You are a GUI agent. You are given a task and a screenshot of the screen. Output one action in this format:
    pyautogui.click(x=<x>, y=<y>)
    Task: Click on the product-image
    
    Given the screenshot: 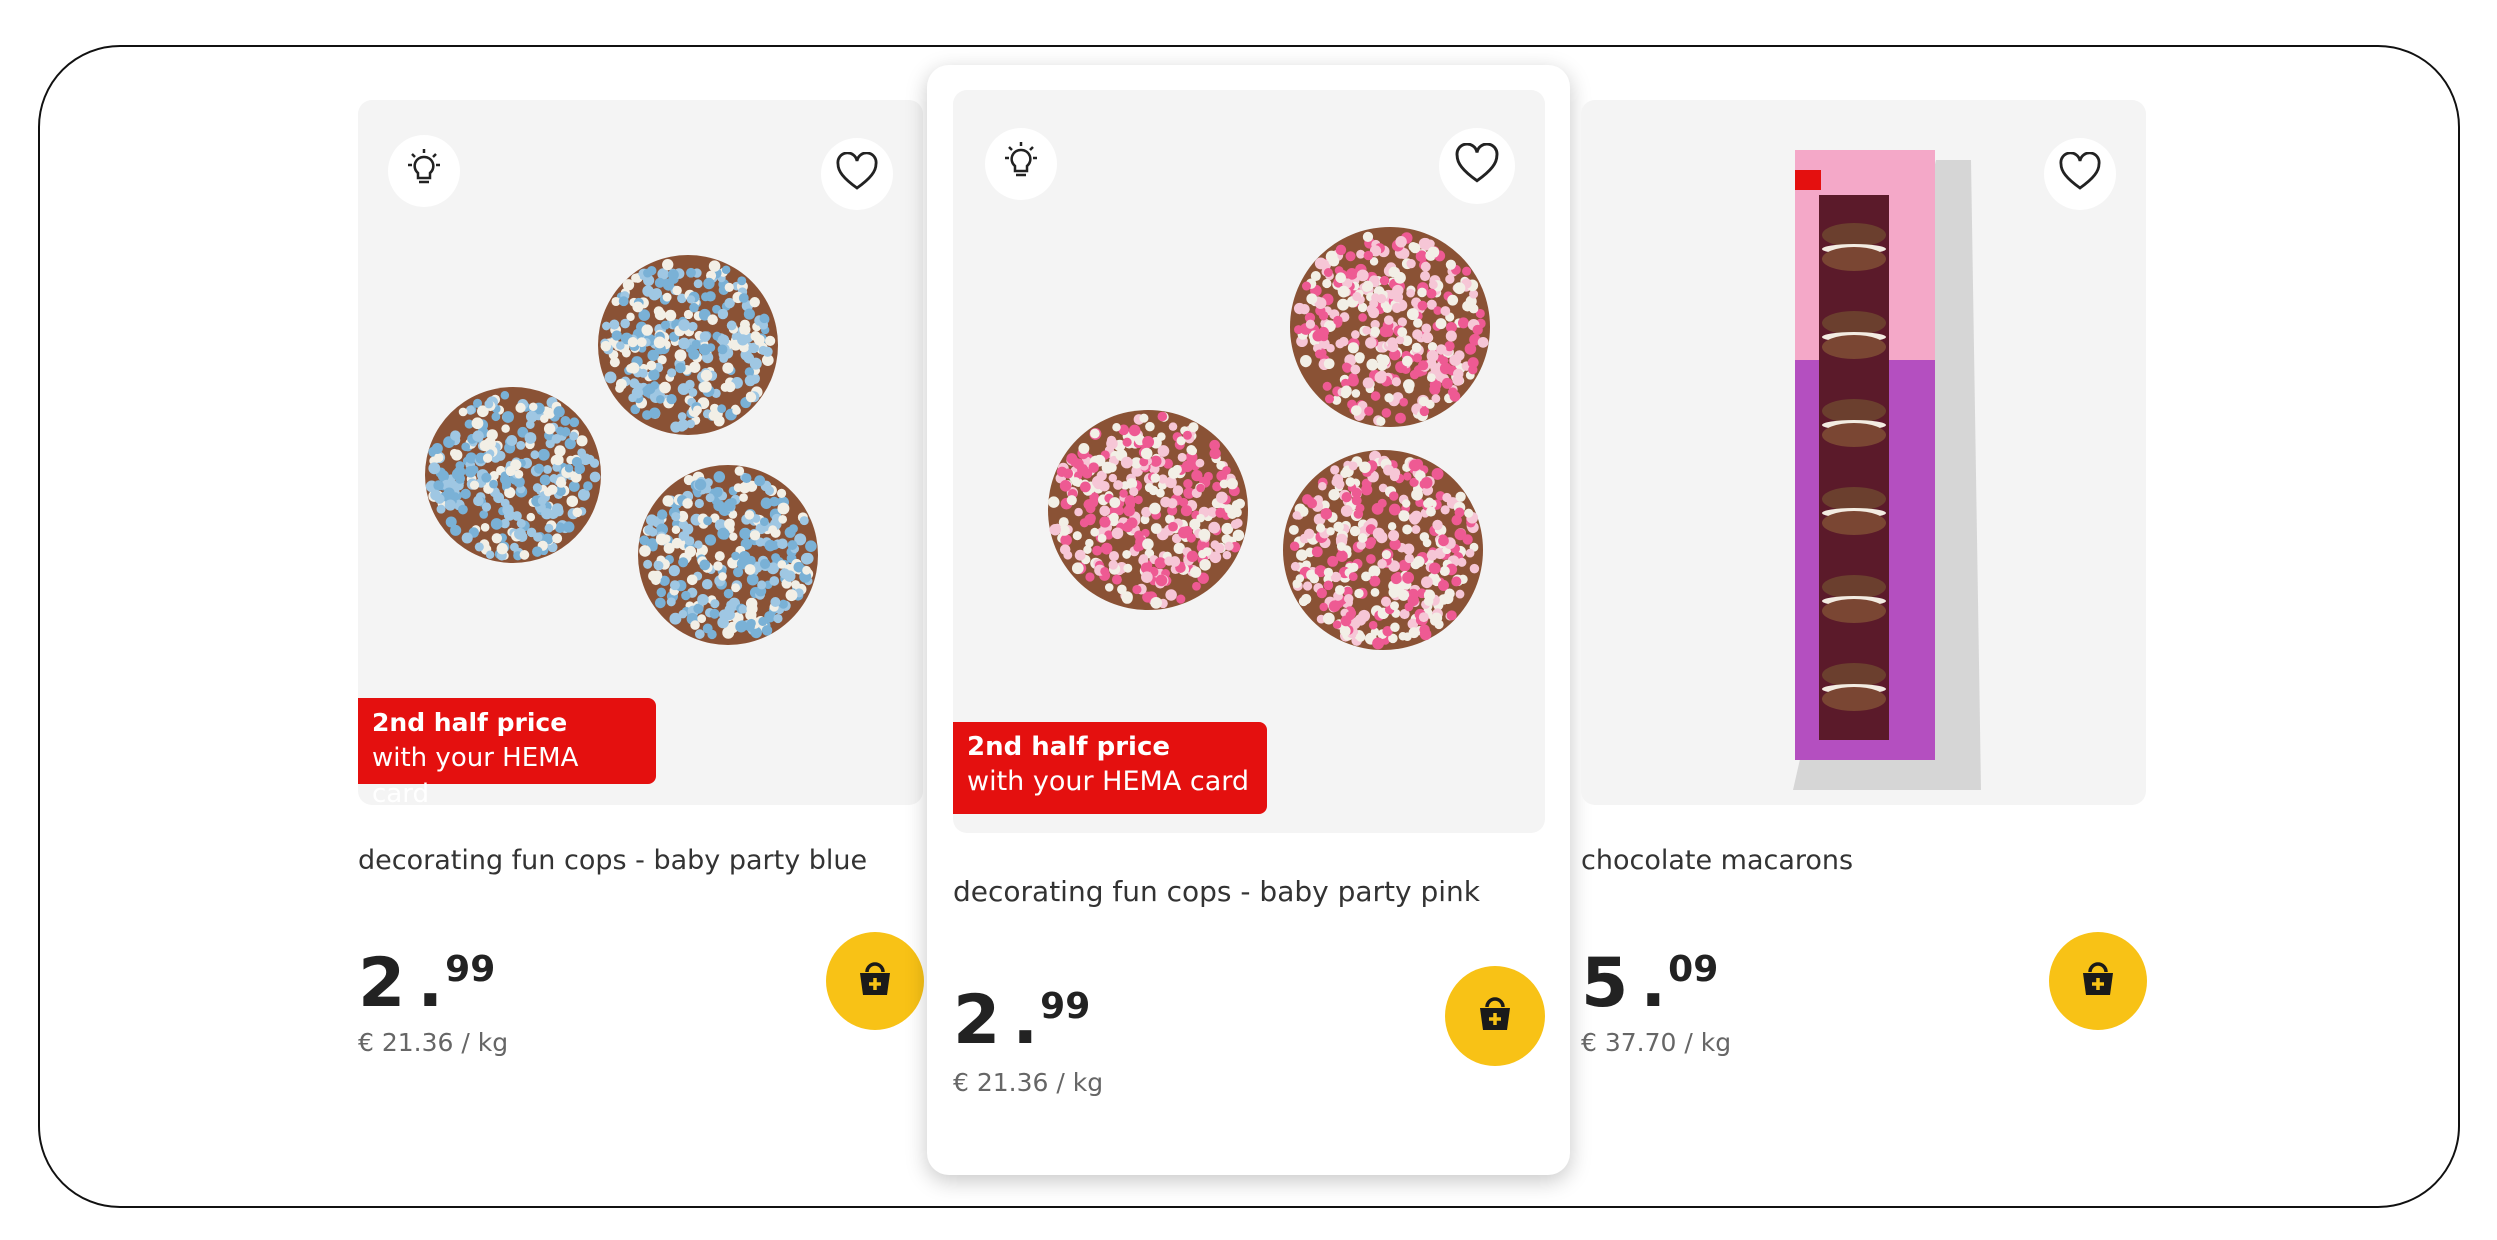 What is the action you would take?
    pyautogui.click(x=1887, y=470)
    